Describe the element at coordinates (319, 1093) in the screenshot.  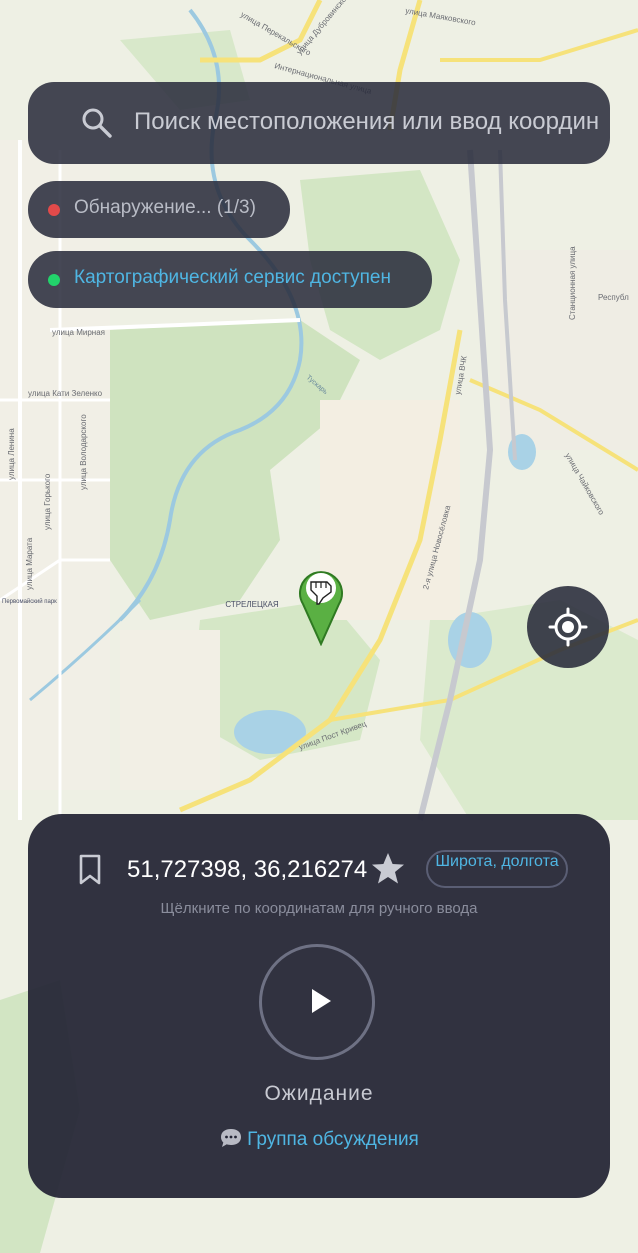
I see `playback-state: Ожидание` at that location.